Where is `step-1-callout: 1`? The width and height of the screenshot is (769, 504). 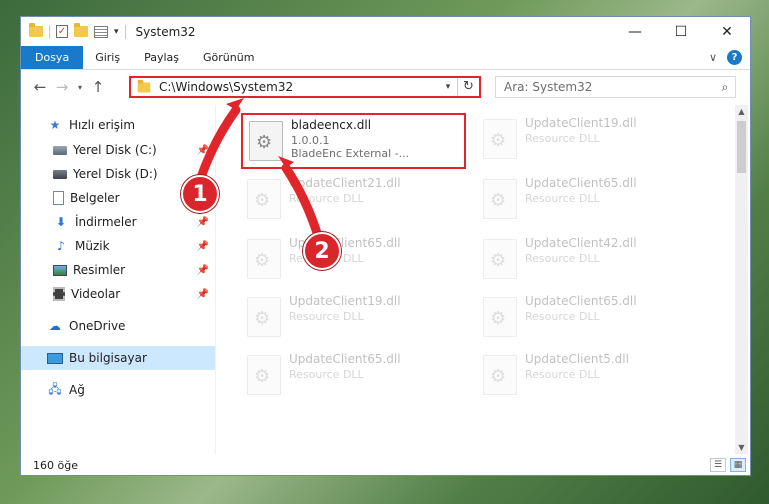
step-1-callout: 1 is located at coordinates (200, 194).